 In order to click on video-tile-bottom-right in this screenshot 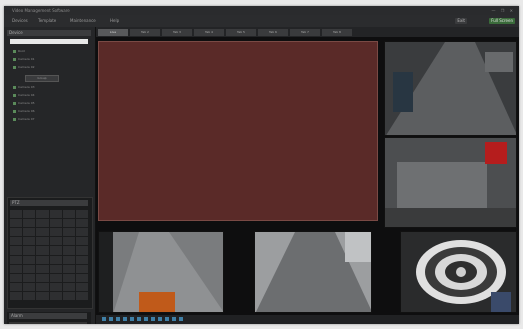, I will do `click(458, 272)`.